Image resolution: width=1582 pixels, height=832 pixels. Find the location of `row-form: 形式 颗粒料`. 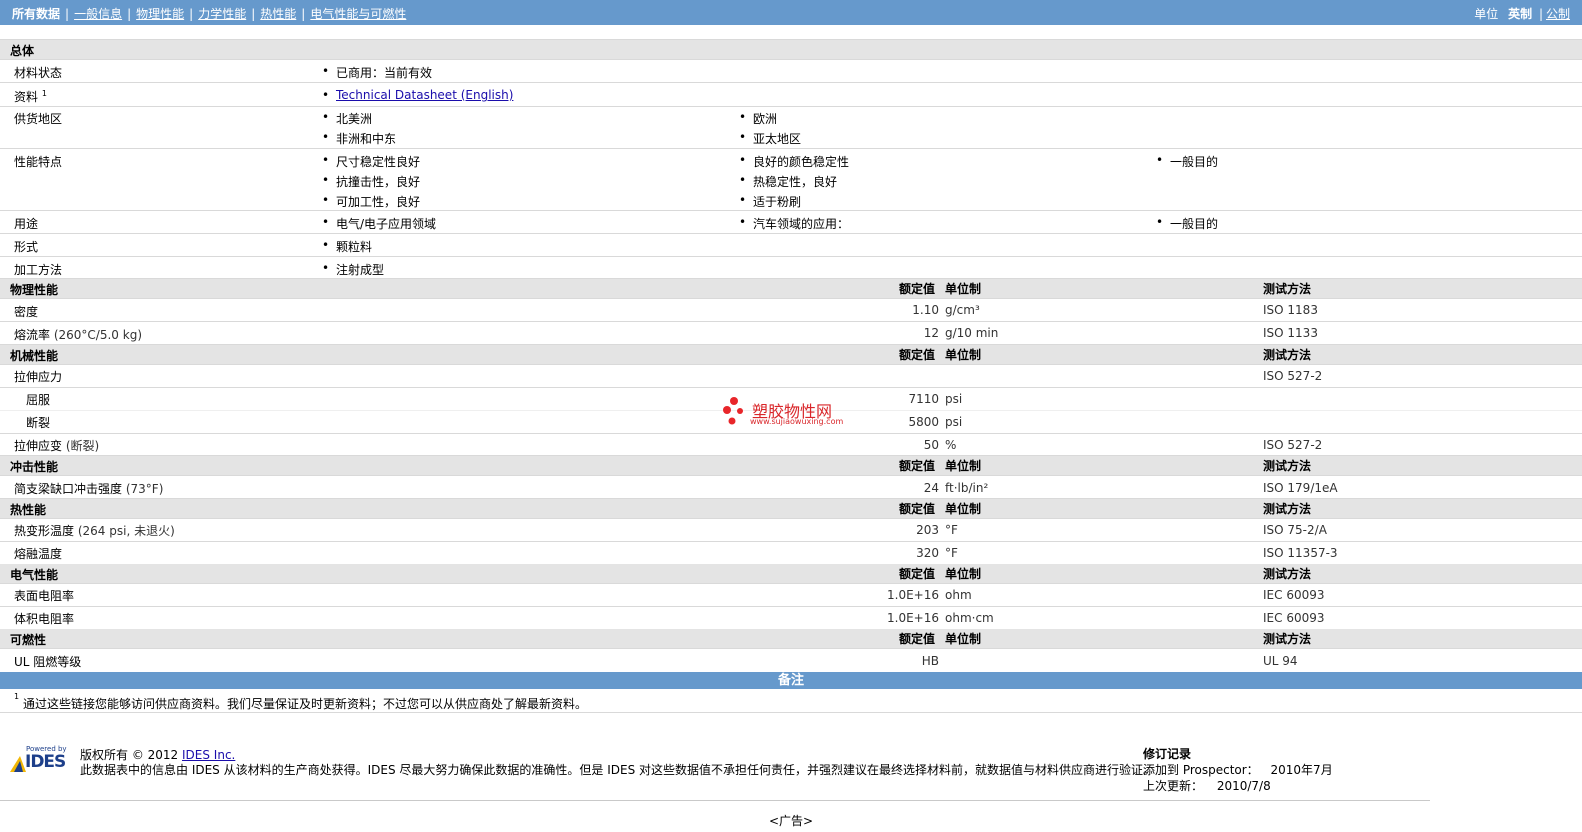

row-form: 形式 颗粒料 is located at coordinates (791, 245).